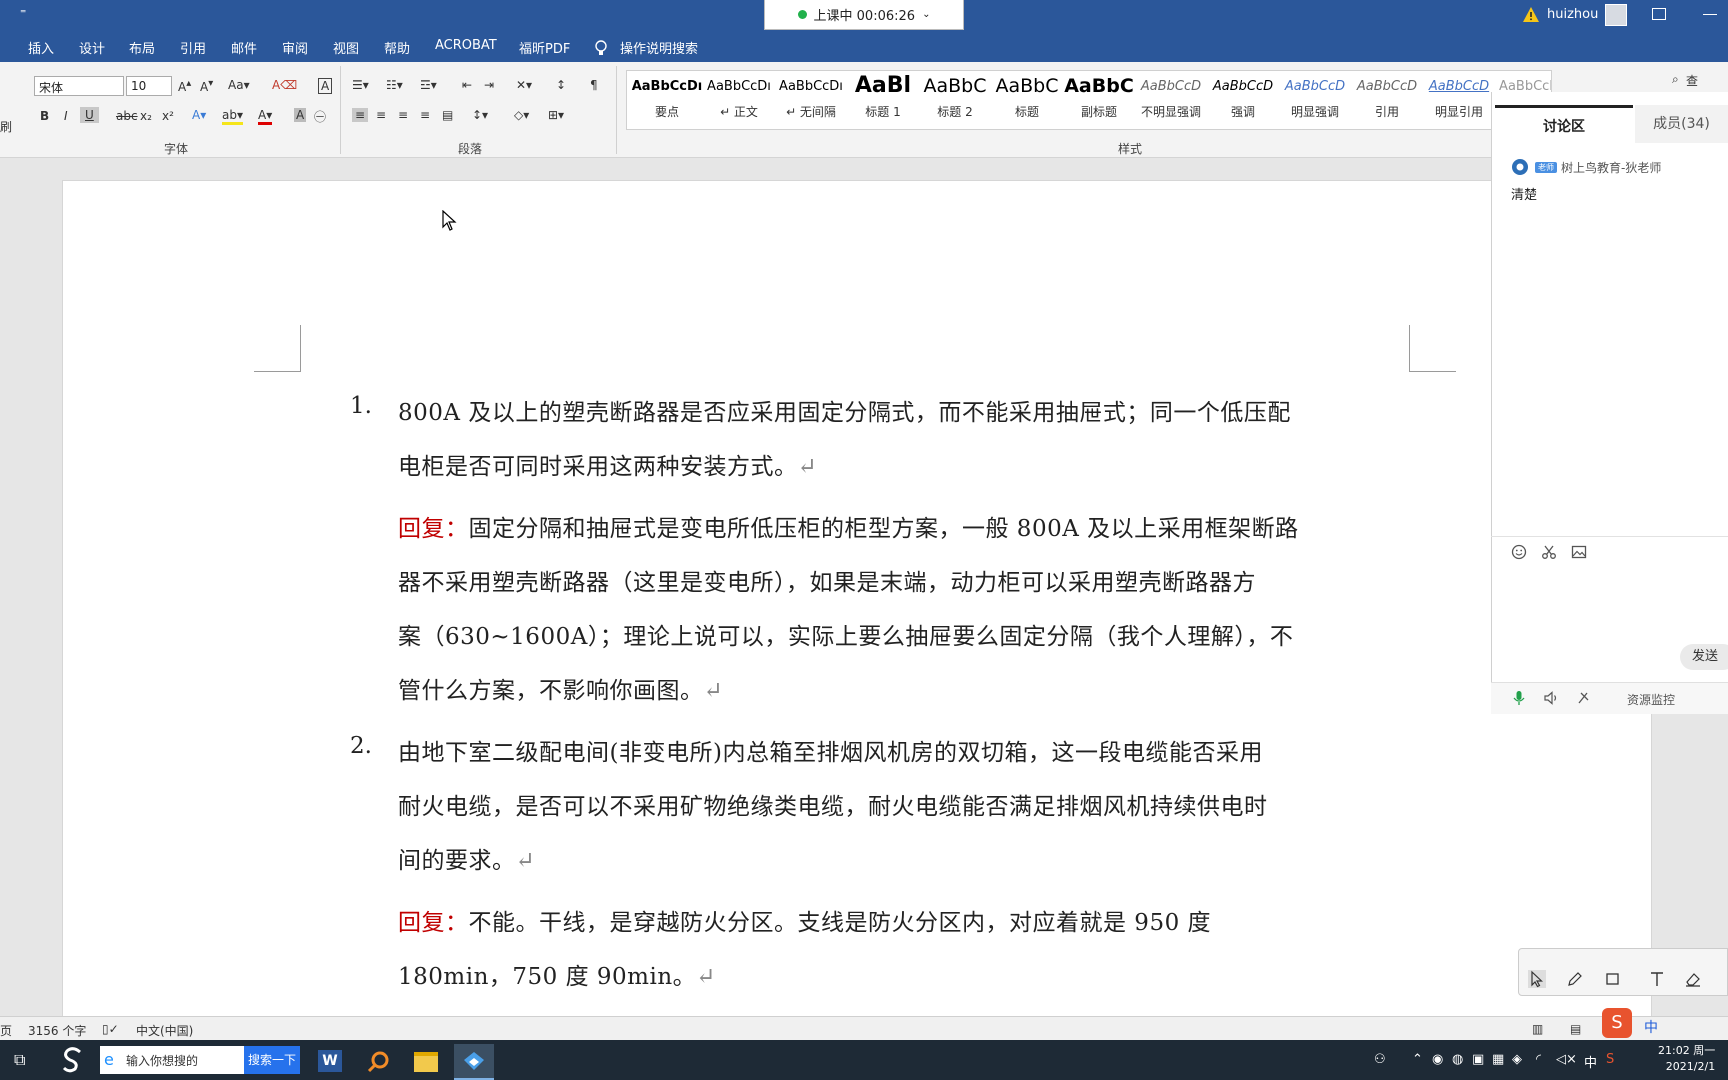 Image resolution: width=1728 pixels, height=1080 pixels. Describe the element at coordinates (1566, 1059) in the screenshot. I see `volume-icon: ◁×` at that location.